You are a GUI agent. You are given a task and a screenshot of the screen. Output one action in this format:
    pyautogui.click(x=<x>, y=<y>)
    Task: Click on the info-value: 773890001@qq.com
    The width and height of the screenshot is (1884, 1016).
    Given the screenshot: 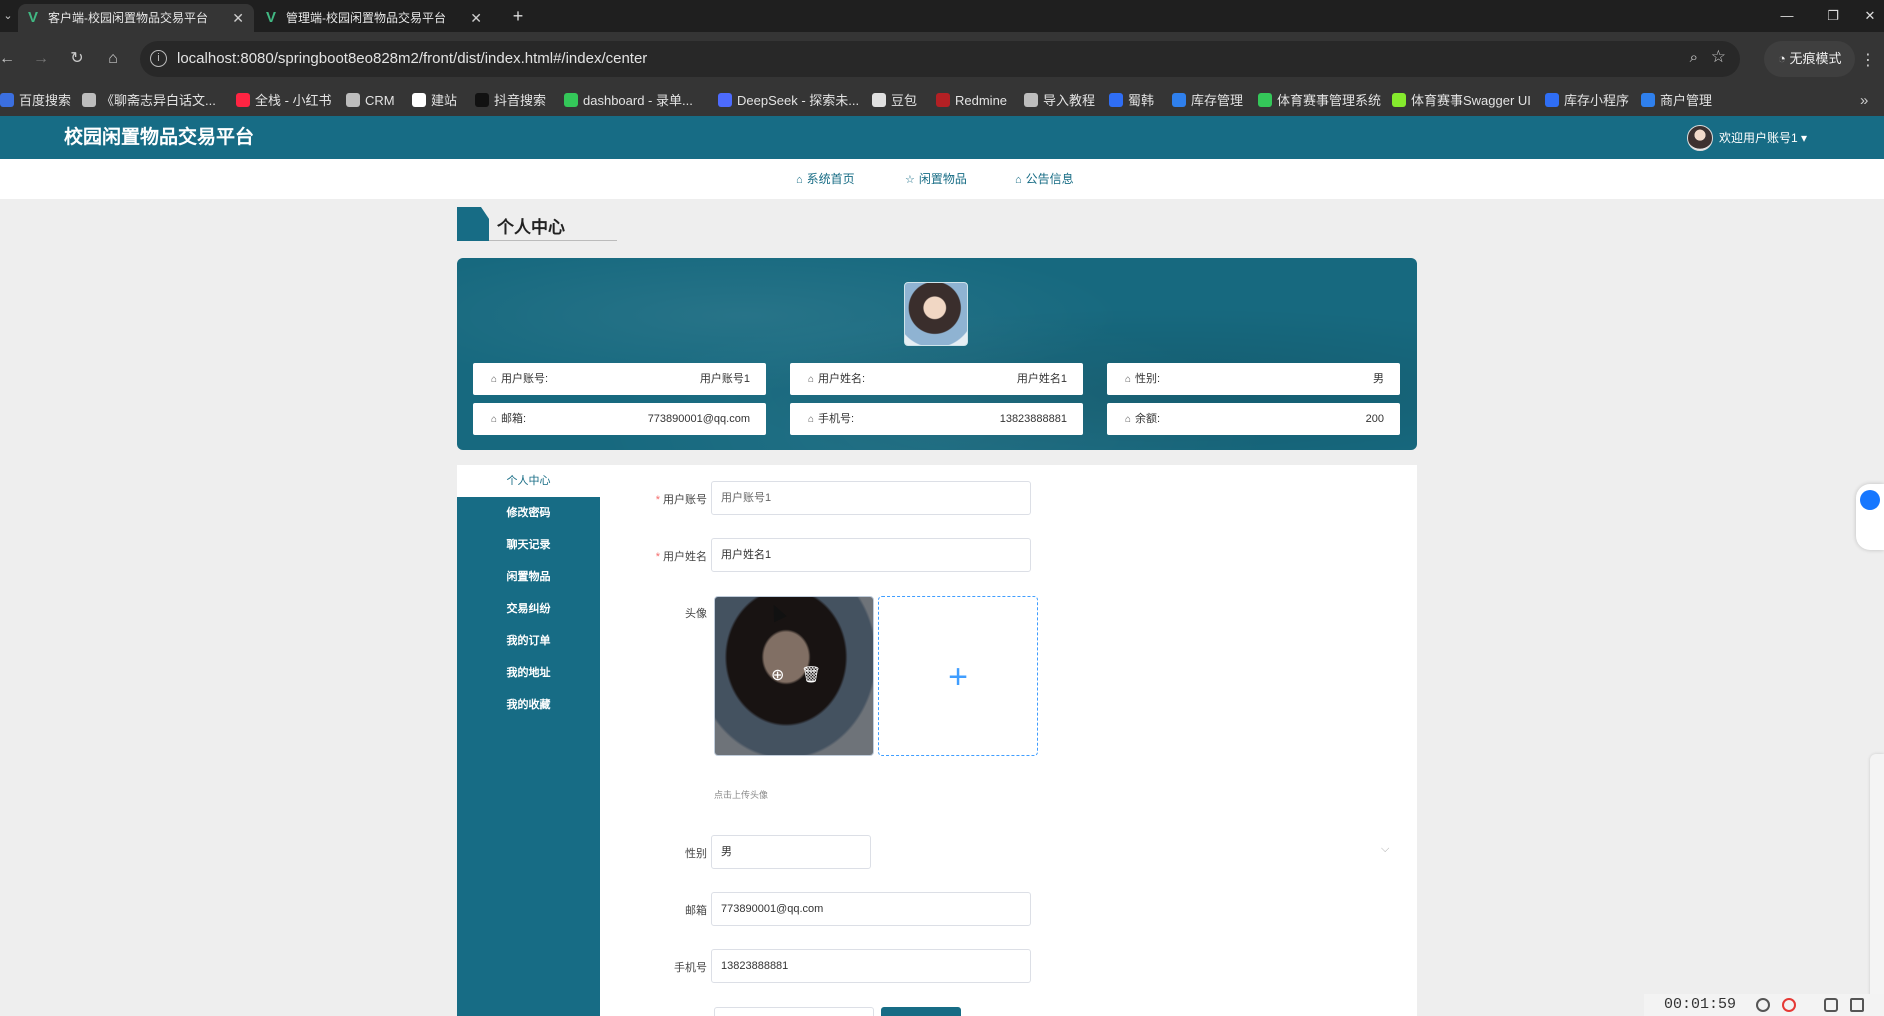 What is the action you would take?
    pyautogui.click(x=698, y=419)
    